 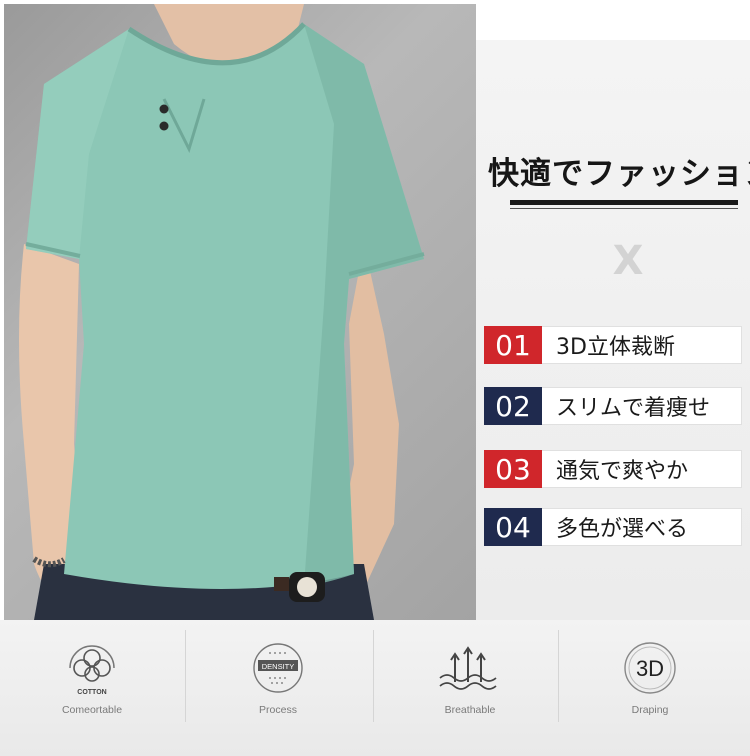 I want to click on feature-item-03: 03 通気で爽やか, so click(x=613, y=469).